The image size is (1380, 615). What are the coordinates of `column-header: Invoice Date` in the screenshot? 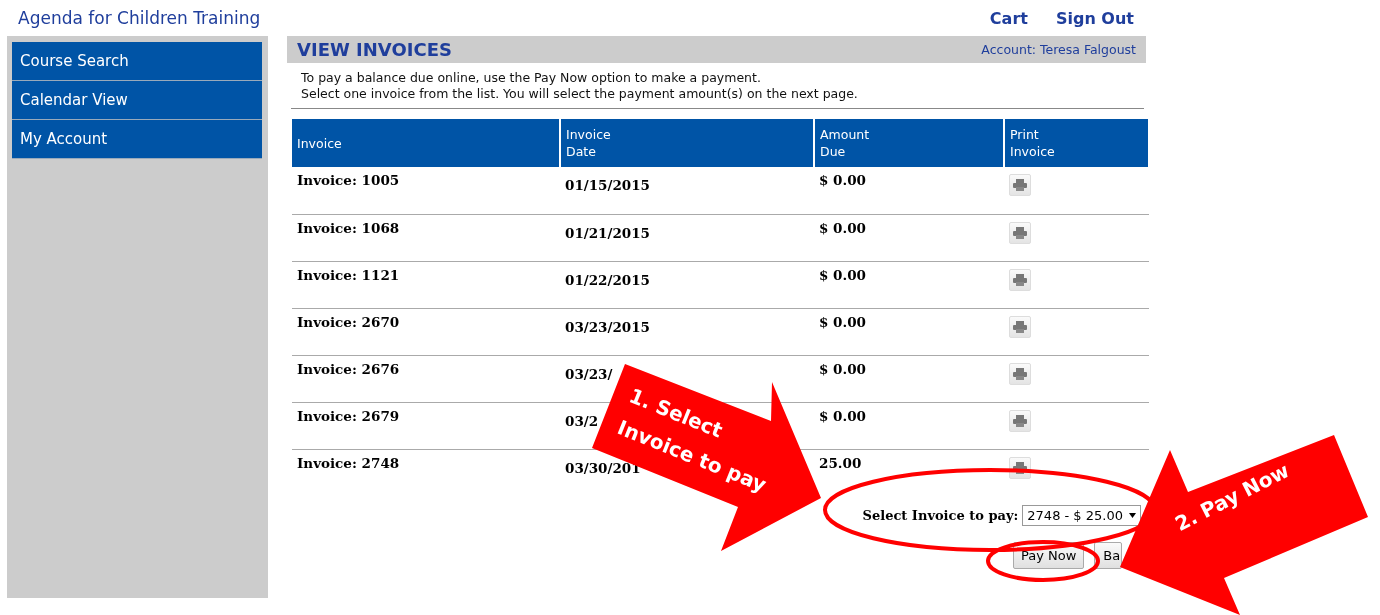 It's located at (687, 143).